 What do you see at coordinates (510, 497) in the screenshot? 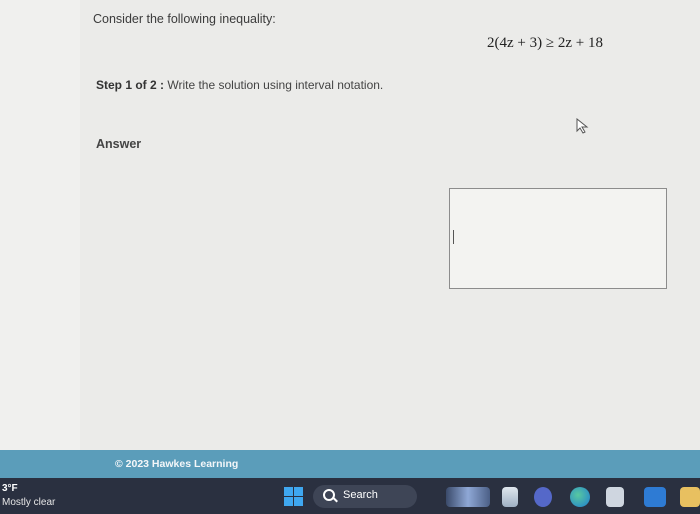
I see `file-explorer-icon` at bounding box center [510, 497].